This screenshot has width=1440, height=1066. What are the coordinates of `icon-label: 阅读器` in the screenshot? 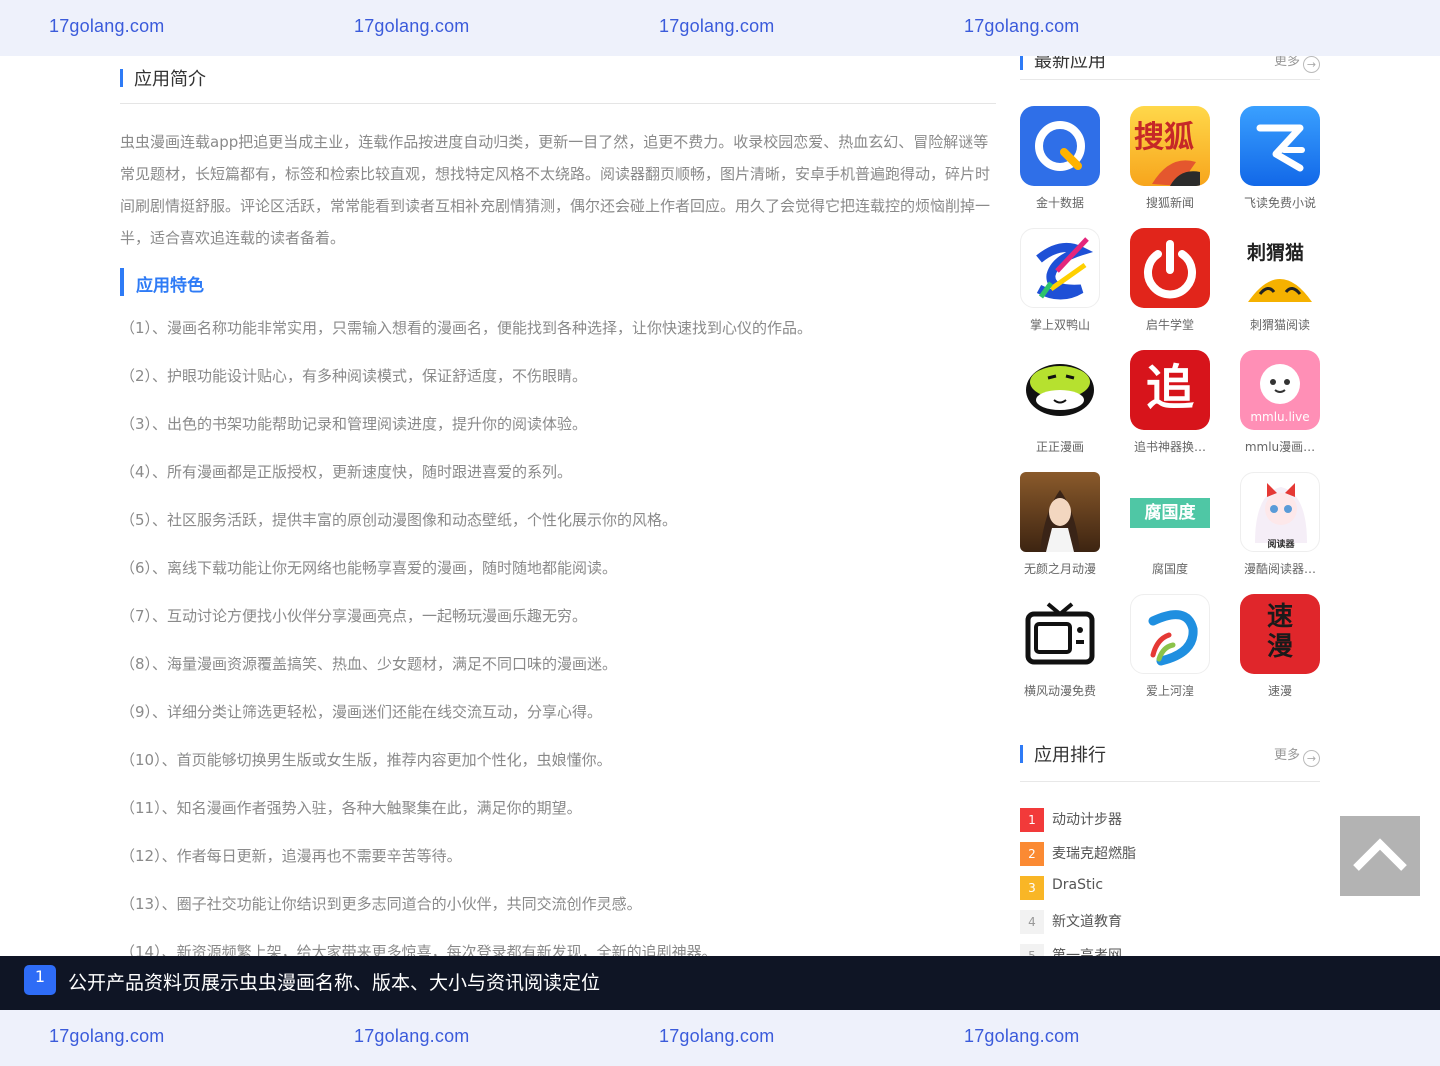 It's located at (1281, 545).